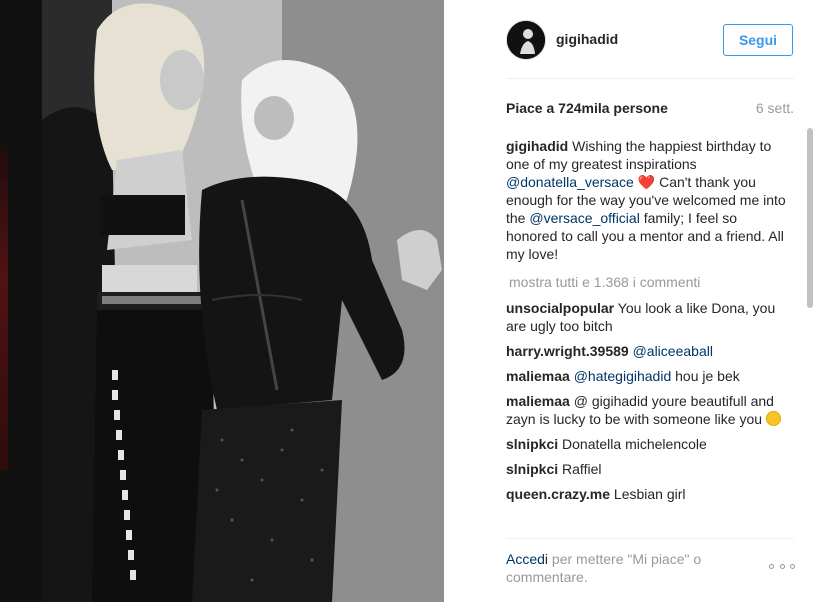 The width and height of the screenshot is (819, 602). Describe the element at coordinates (707, 376) in the screenshot. I see `comment-text: hou je bek` at that location.